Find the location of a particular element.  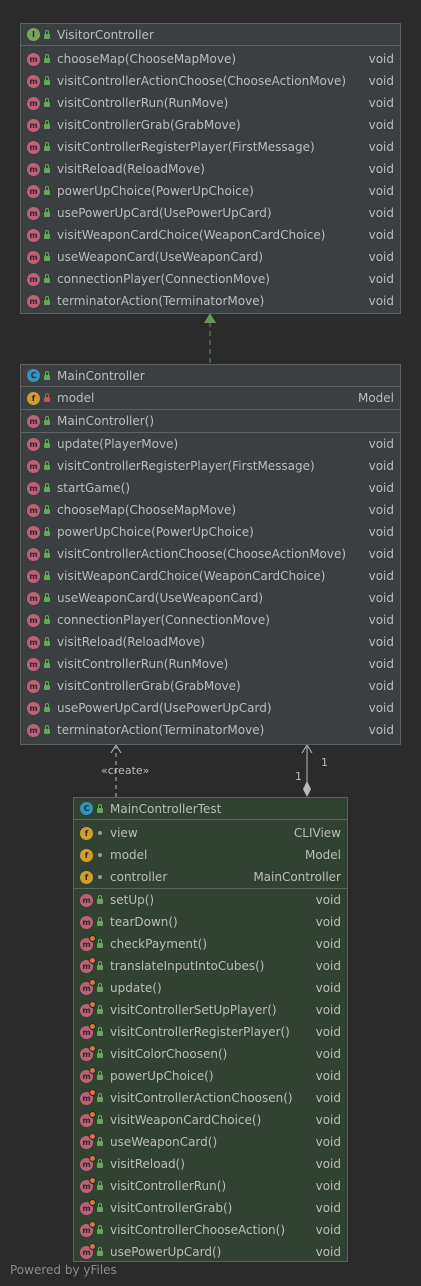

method-row: m startGame() void is located at coordinates (210, 488).